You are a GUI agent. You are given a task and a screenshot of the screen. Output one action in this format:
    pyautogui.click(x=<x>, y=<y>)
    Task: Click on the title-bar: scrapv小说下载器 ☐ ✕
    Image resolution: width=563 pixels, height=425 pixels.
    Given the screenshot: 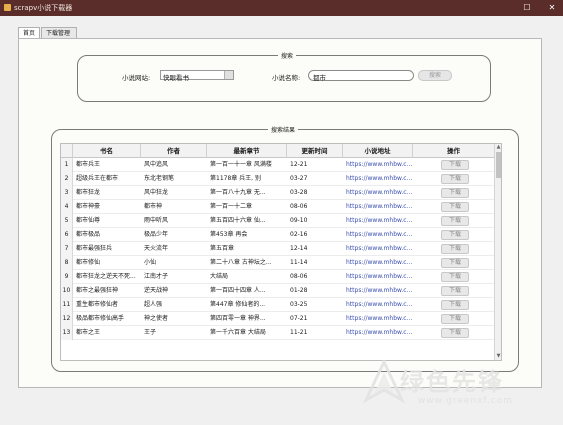 What is the action you would take?
    pyautogui.click(x=281, y=8)
    